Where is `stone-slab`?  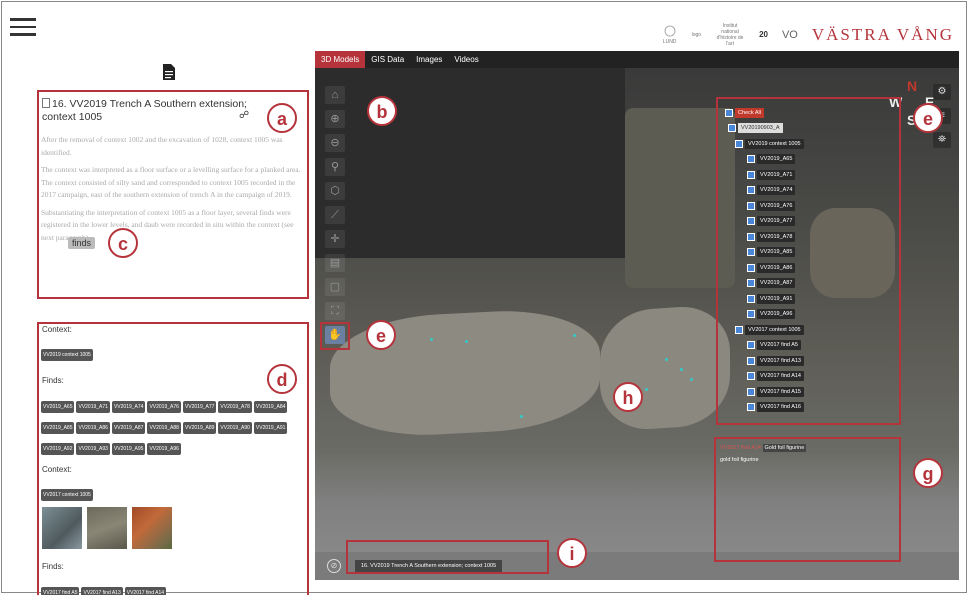 stone-slab is located at coordinates (665, 368).